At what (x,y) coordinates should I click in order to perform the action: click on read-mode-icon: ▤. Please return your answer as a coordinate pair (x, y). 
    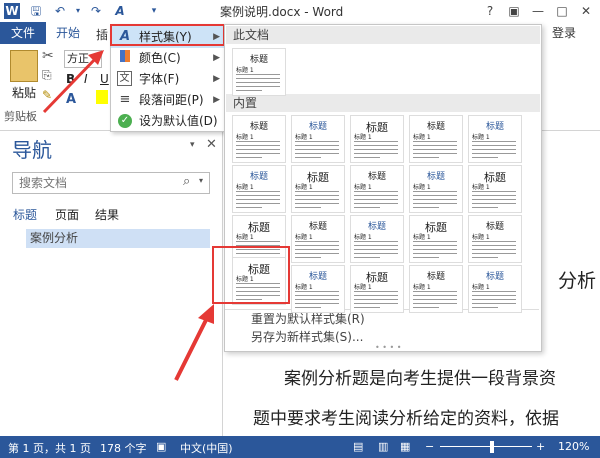
    Looking at the image, I should click on (358, 446).